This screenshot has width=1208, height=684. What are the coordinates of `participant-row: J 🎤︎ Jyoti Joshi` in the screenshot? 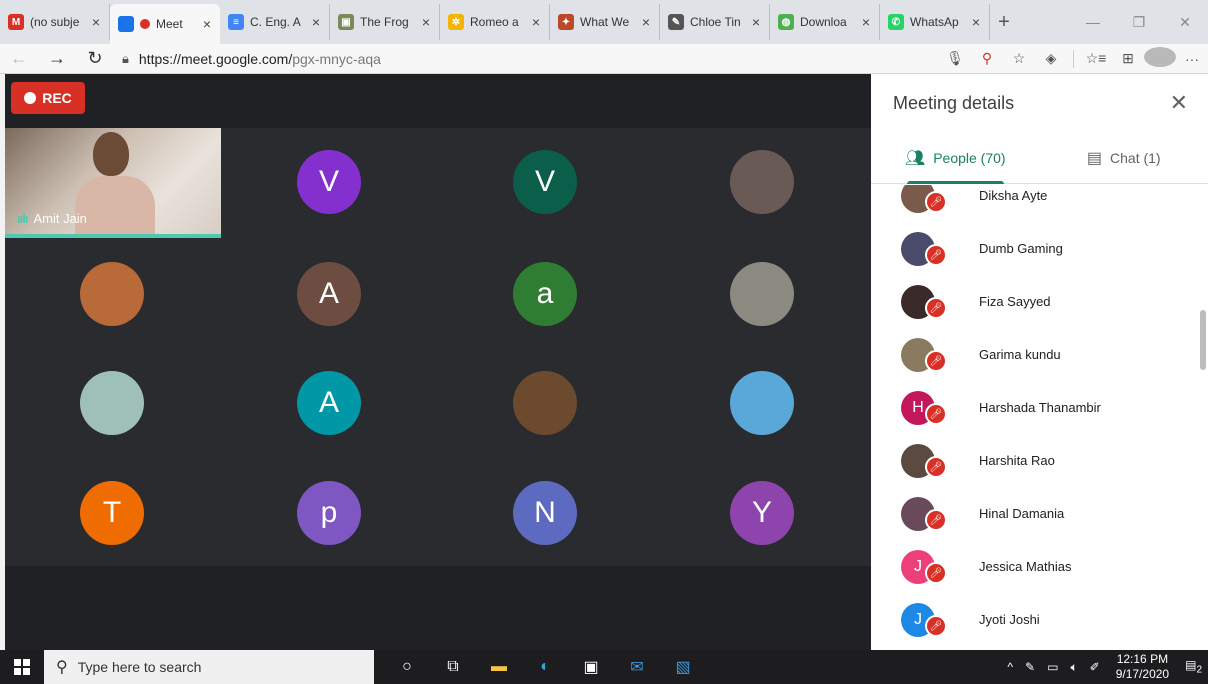 It's located at (1036, 619).